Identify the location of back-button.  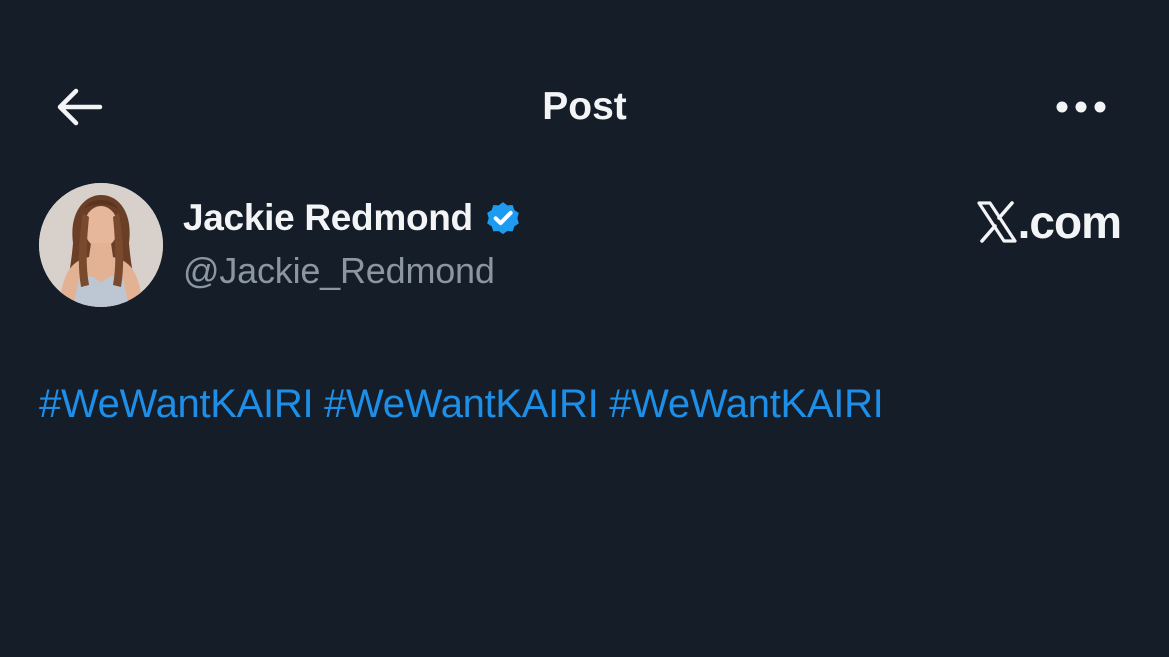
(79, 107).